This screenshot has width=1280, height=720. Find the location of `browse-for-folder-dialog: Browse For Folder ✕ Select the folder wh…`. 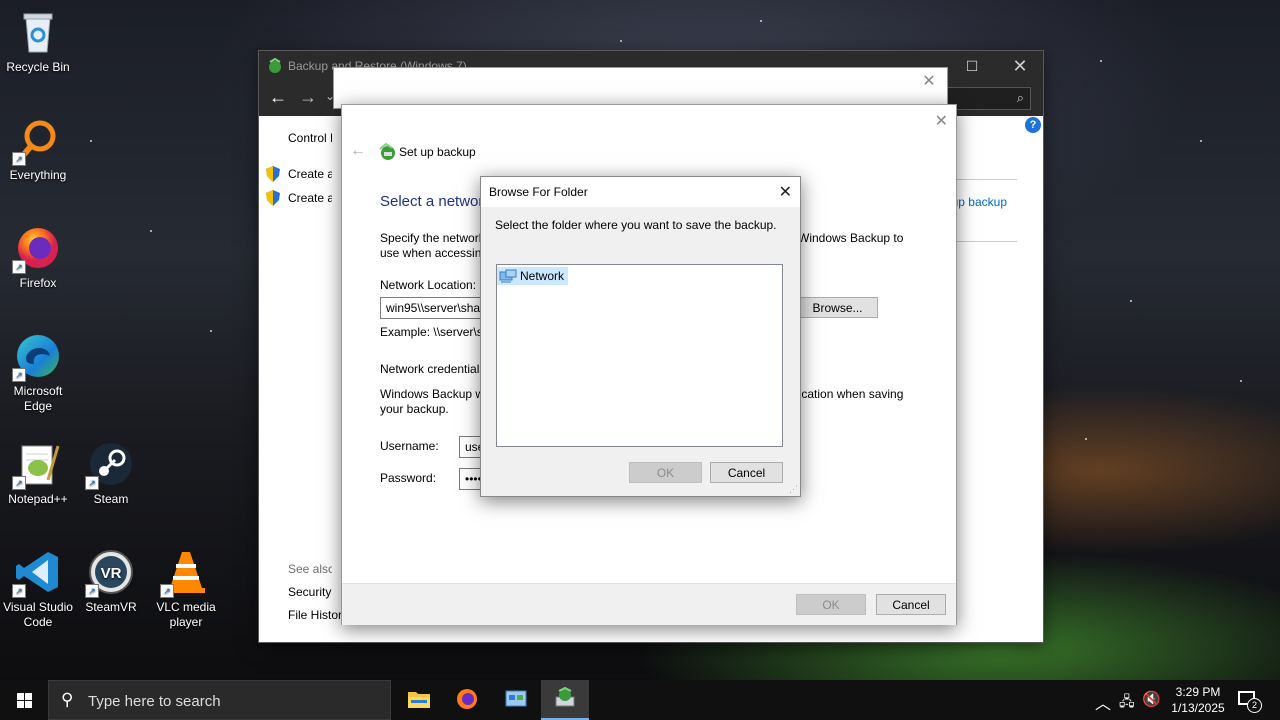

browse-for-folder-dialog: Browse For Folder ✕ Select the folder wh… is located at coordinates (640, 336).